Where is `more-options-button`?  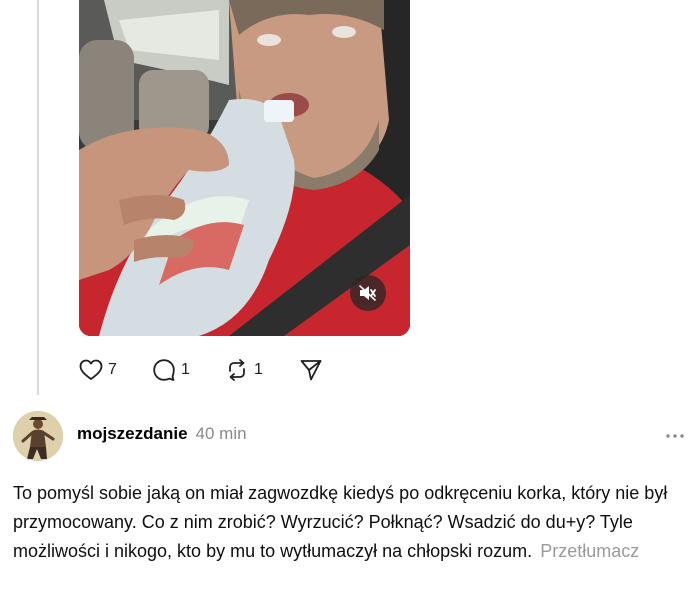 more-options-button is located at coordinates (675, 436).